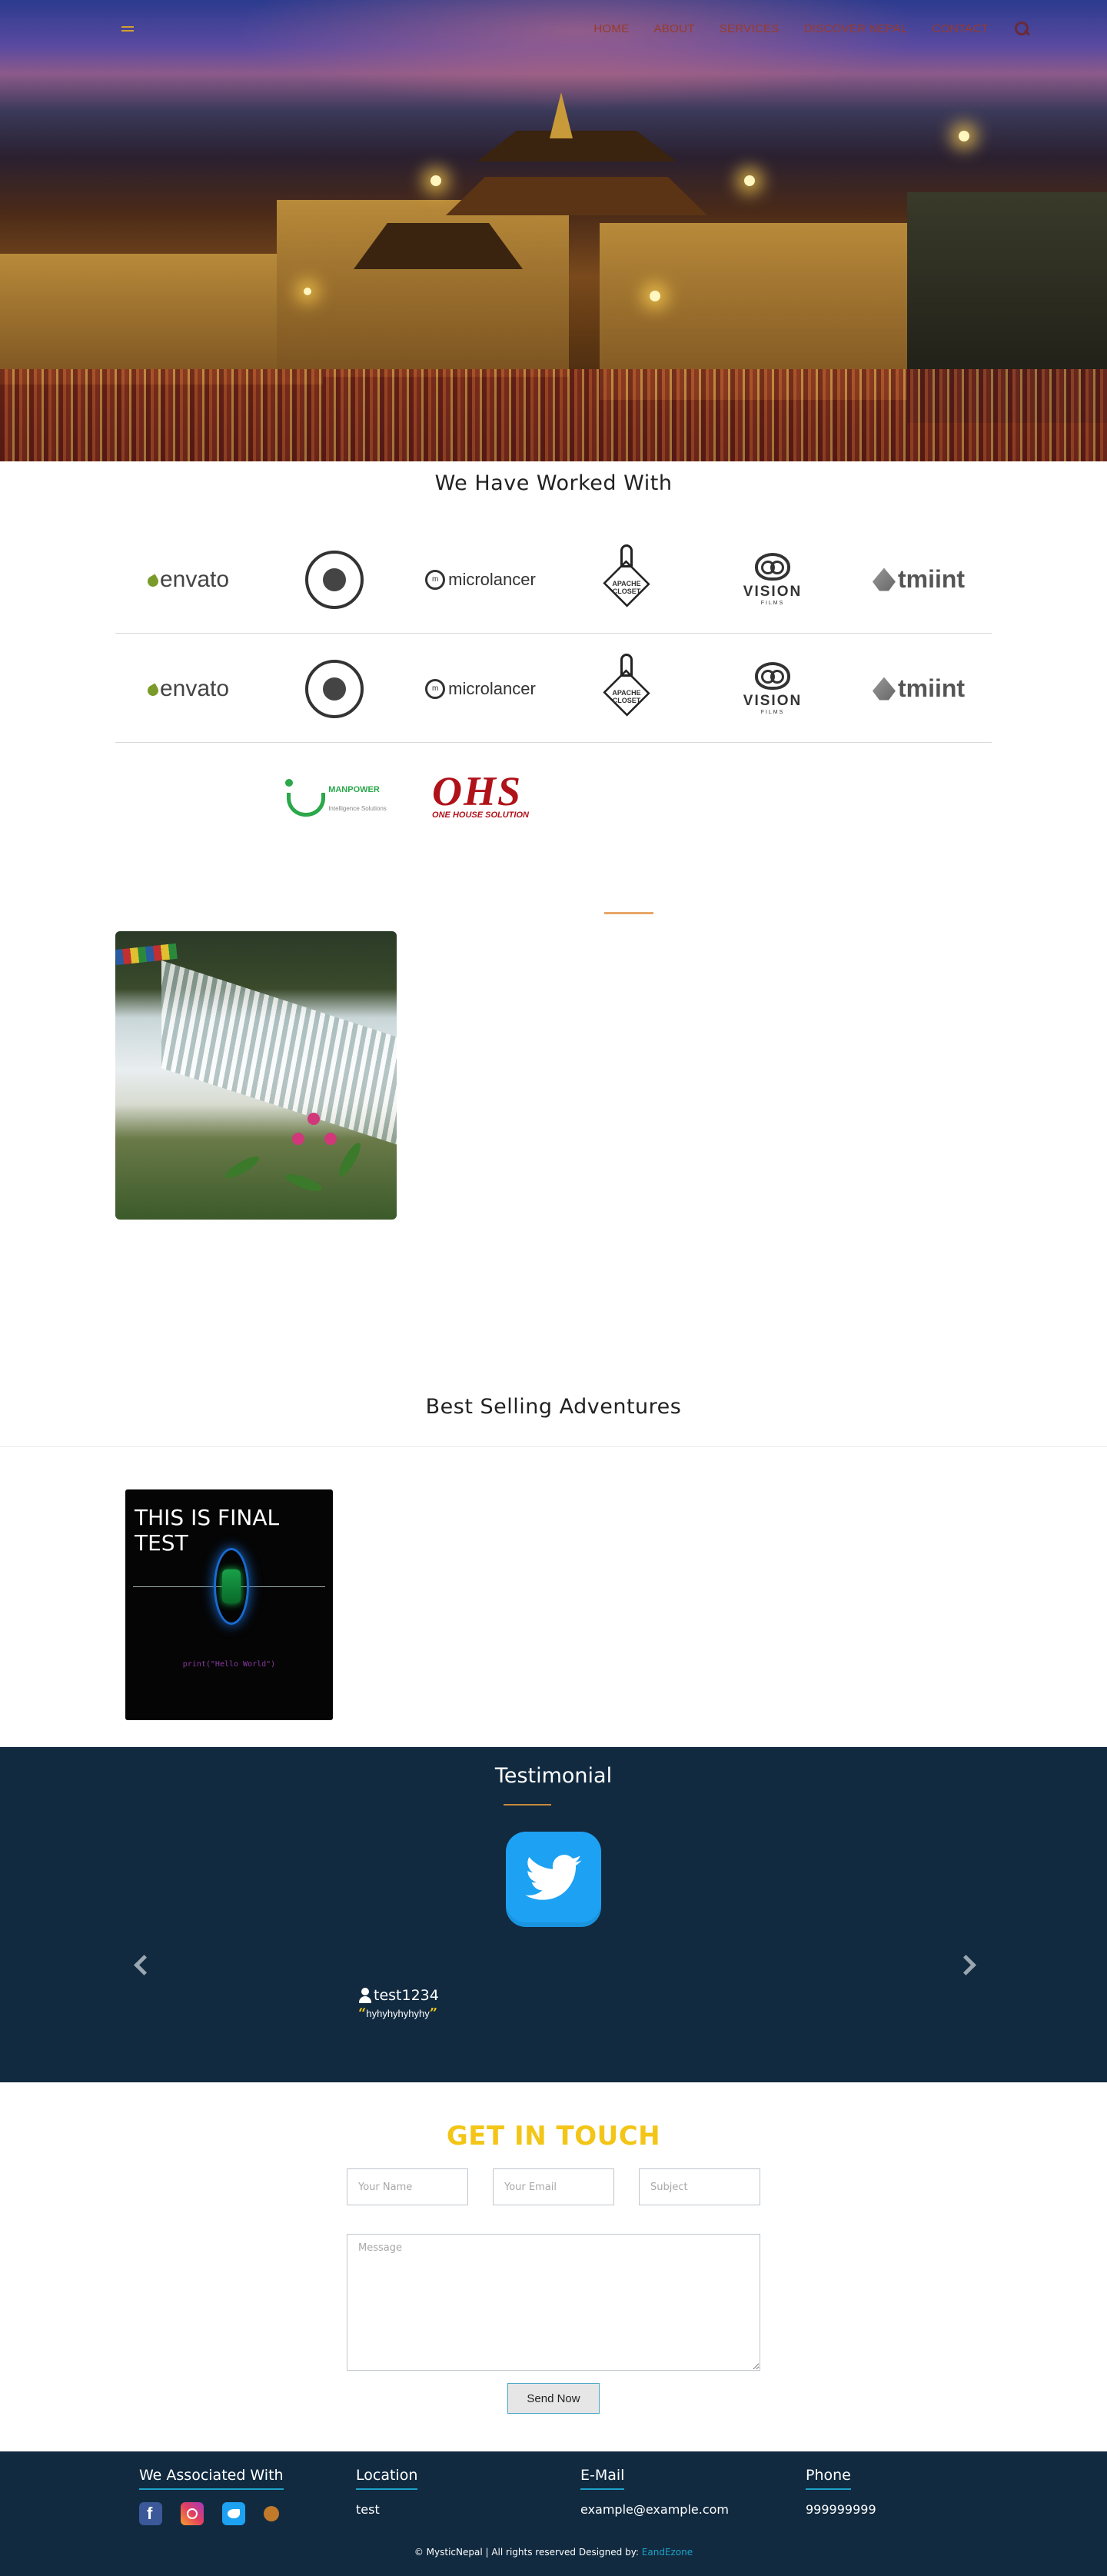 The image size is (1107, 2576). What do you see at coordinates (527, 1805) in the screenshot?
I see `testimonial-underline` at bounding box center [527, 1805].